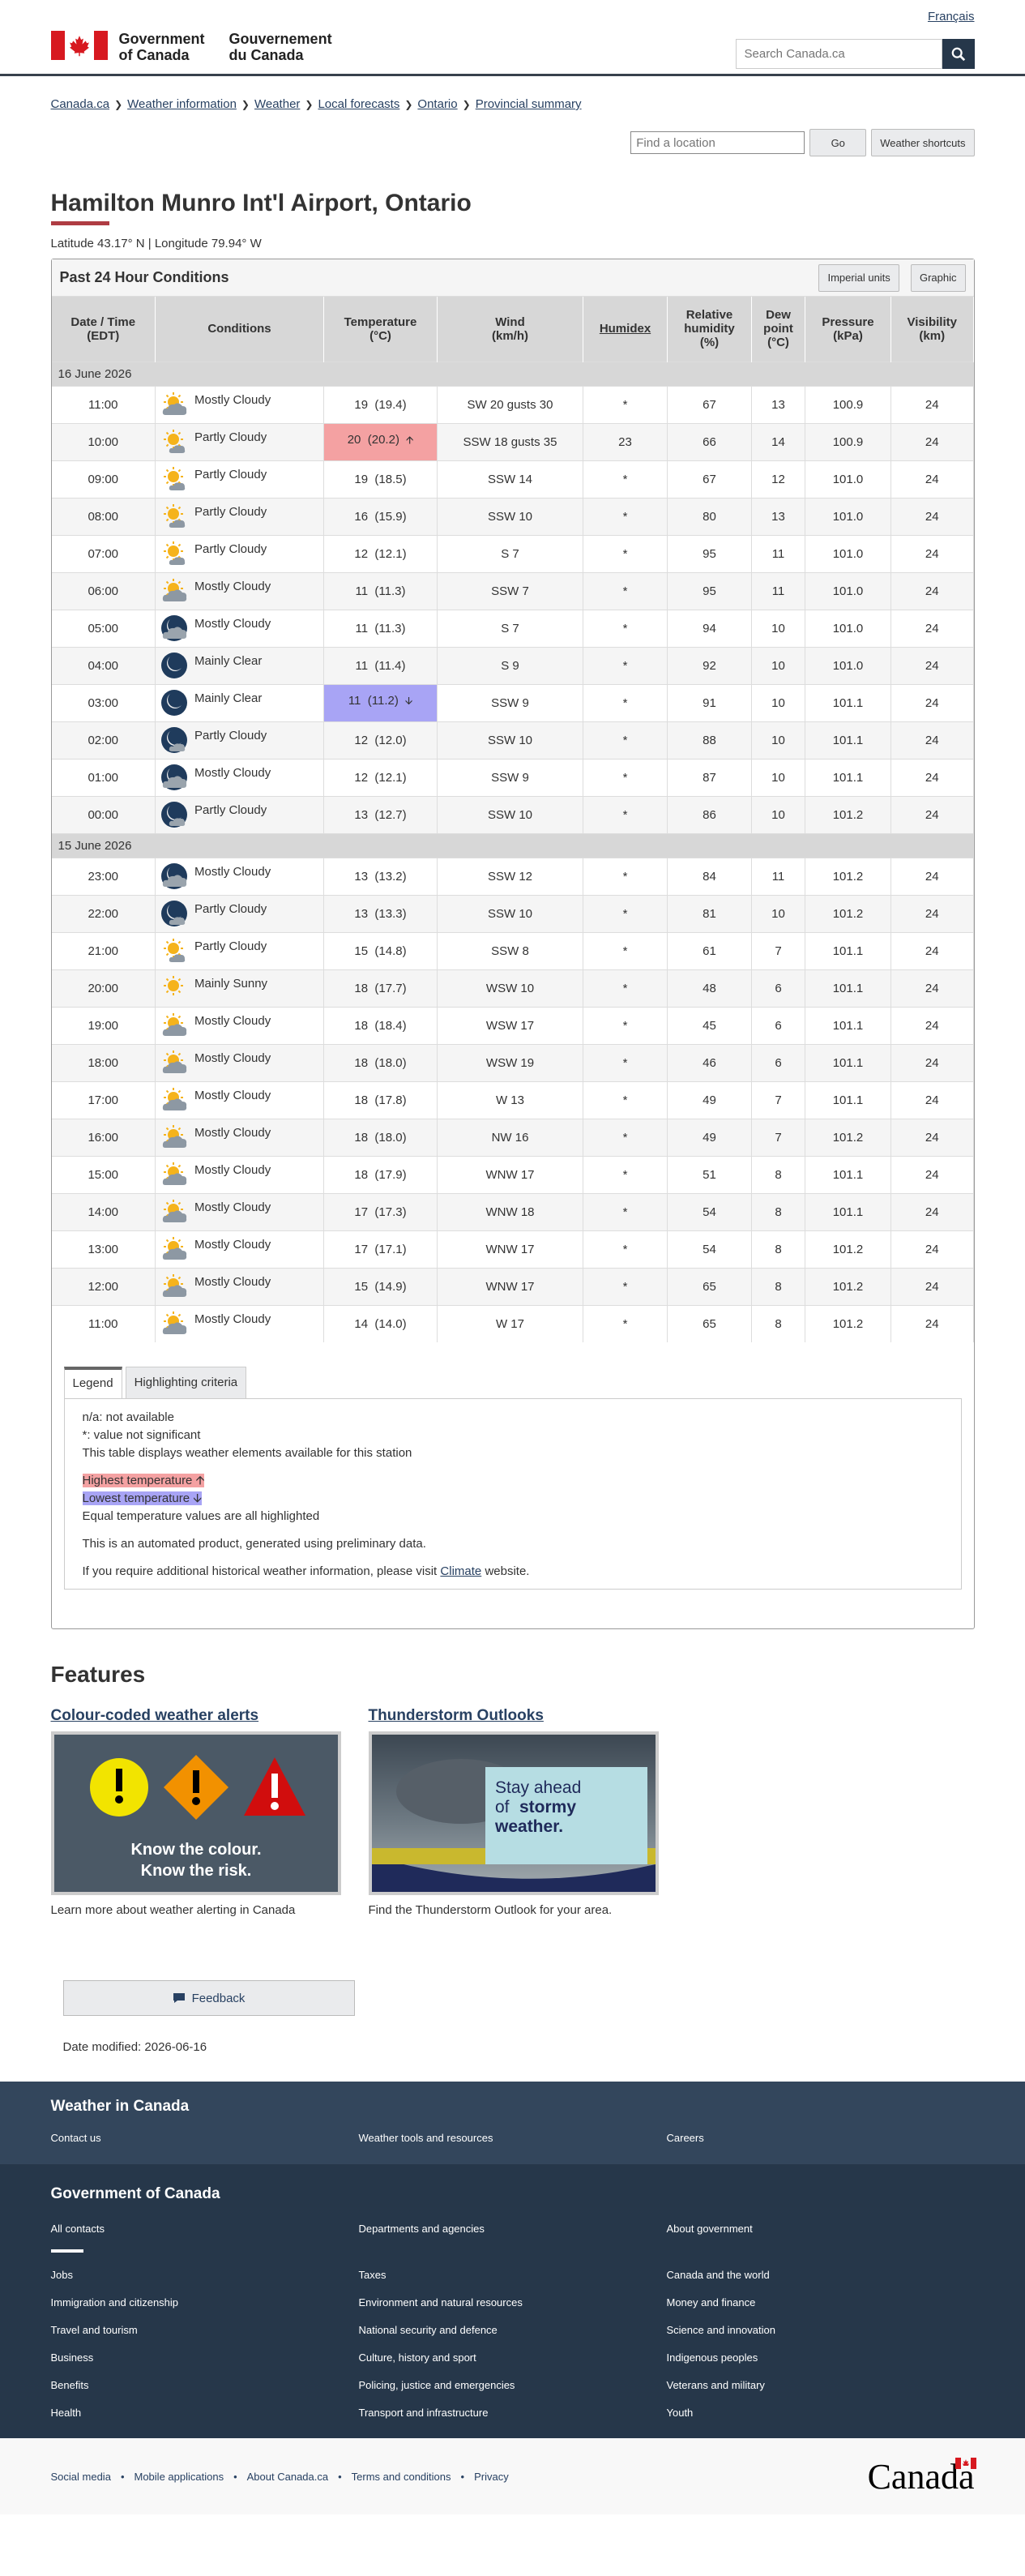  I want to click on time-cell: 11:00, so click(103, 404).